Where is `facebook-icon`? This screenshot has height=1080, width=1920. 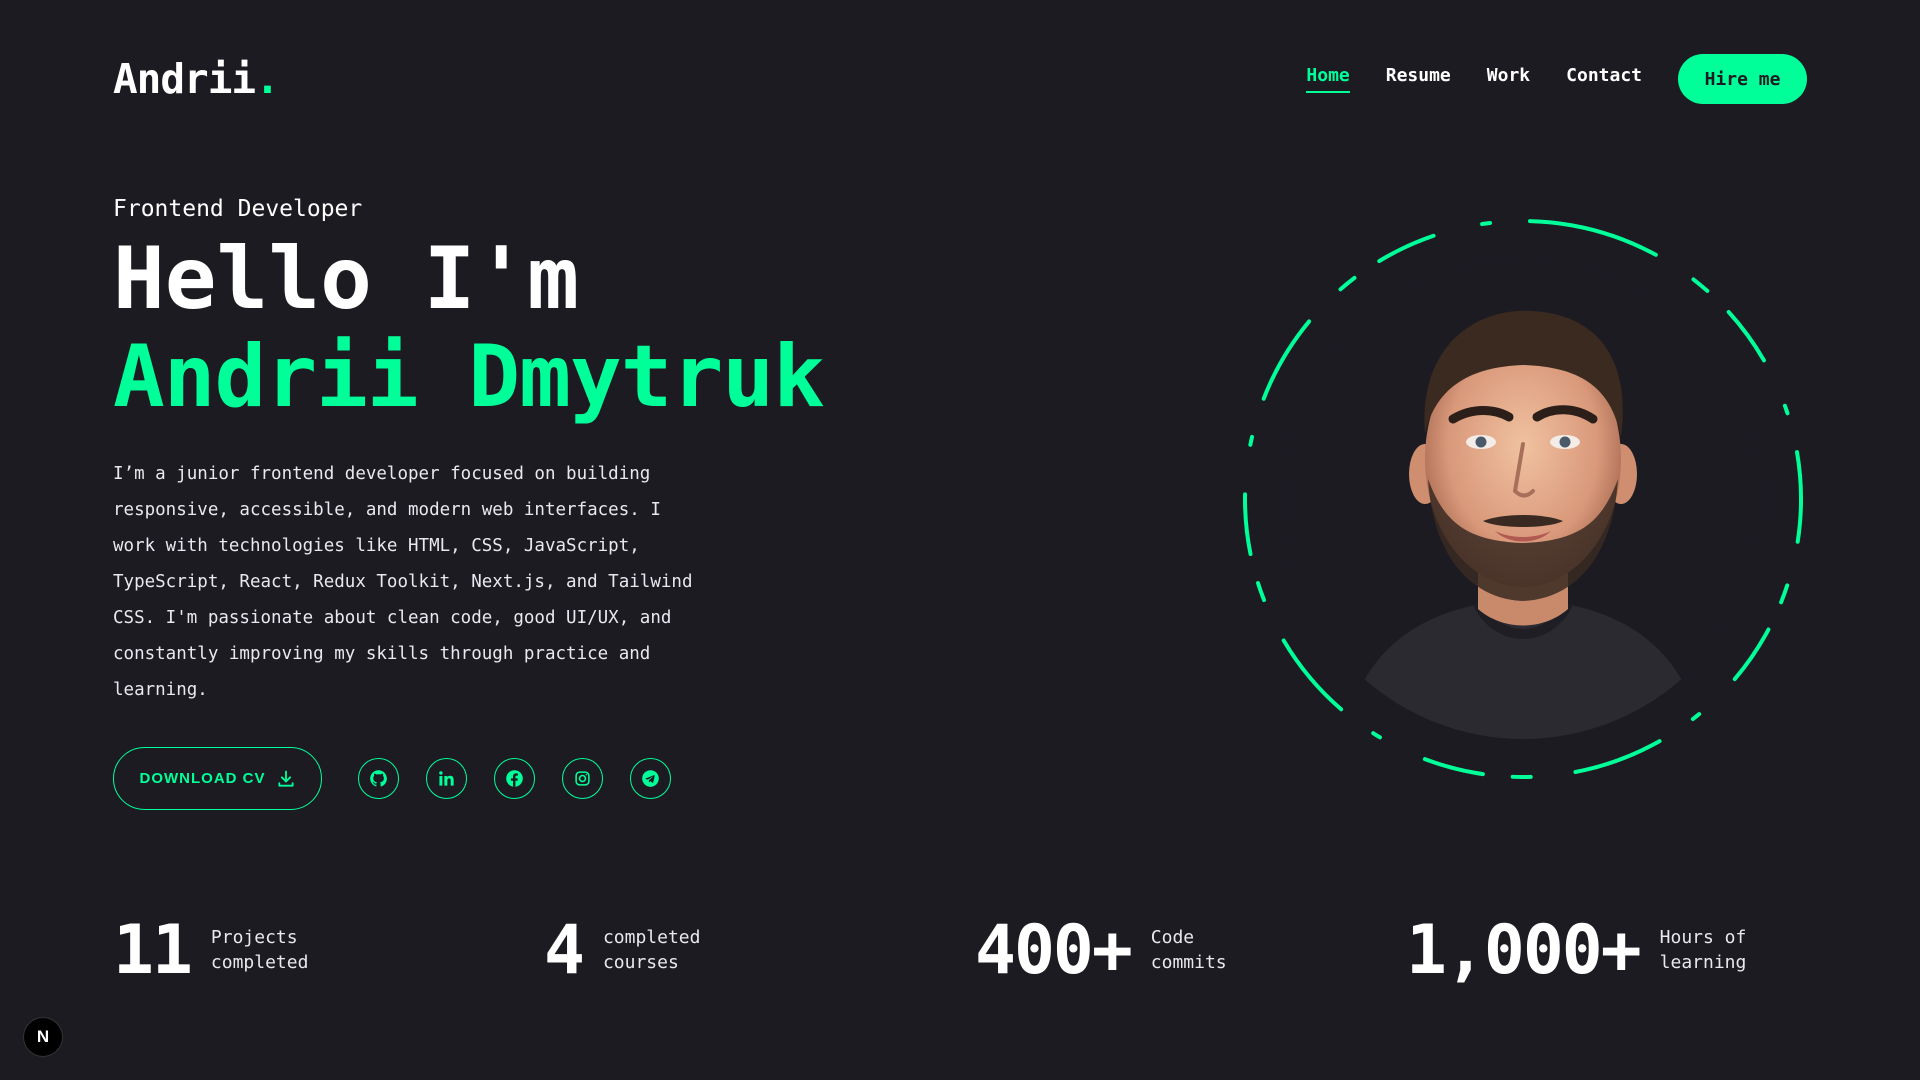 facebook-icon is located at coordinates (514, 778).